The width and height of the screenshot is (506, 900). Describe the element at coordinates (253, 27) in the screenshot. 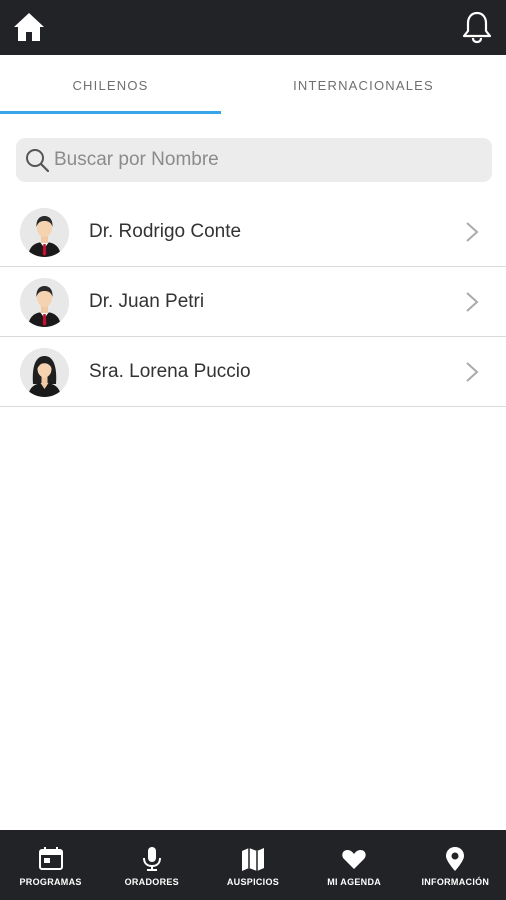

I see `top-app-bar` at that location.